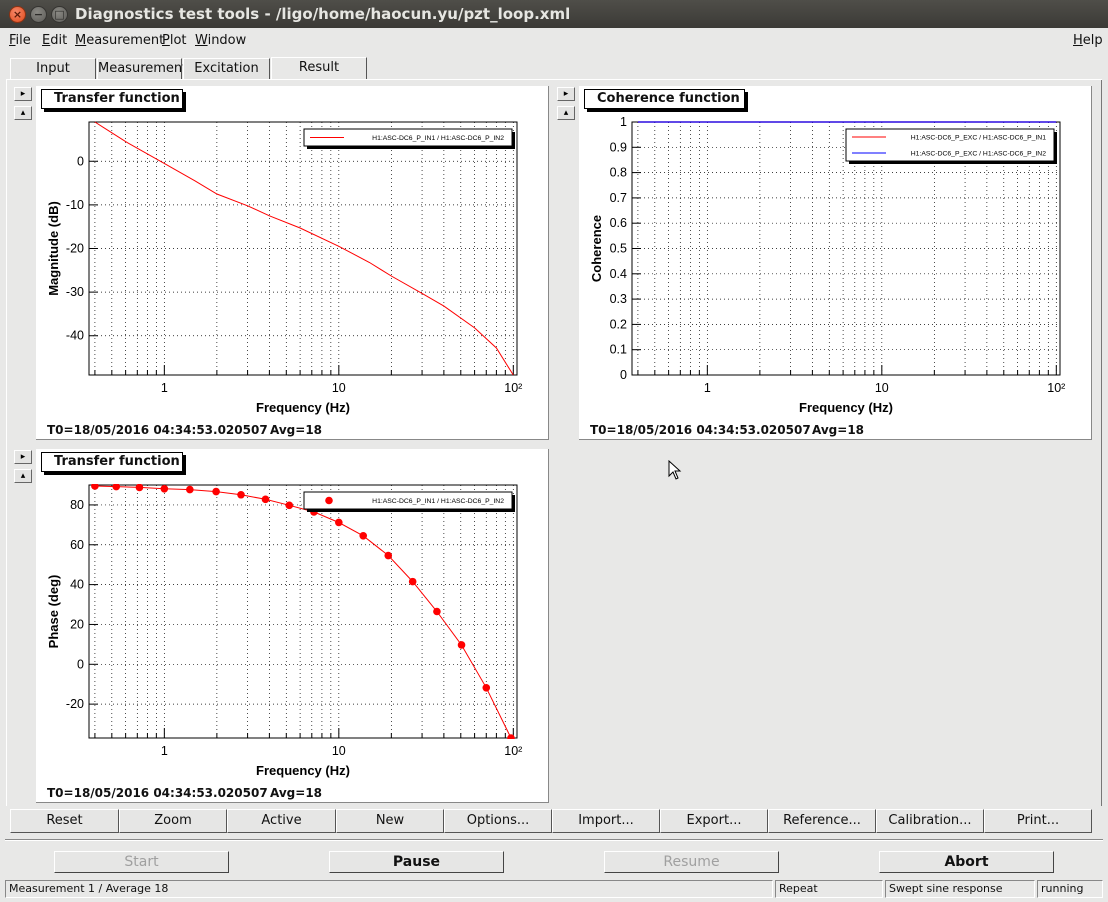 This screenshot has width=1108, height=902. I want to click on y-tick-label: 0, so click(80, 161).